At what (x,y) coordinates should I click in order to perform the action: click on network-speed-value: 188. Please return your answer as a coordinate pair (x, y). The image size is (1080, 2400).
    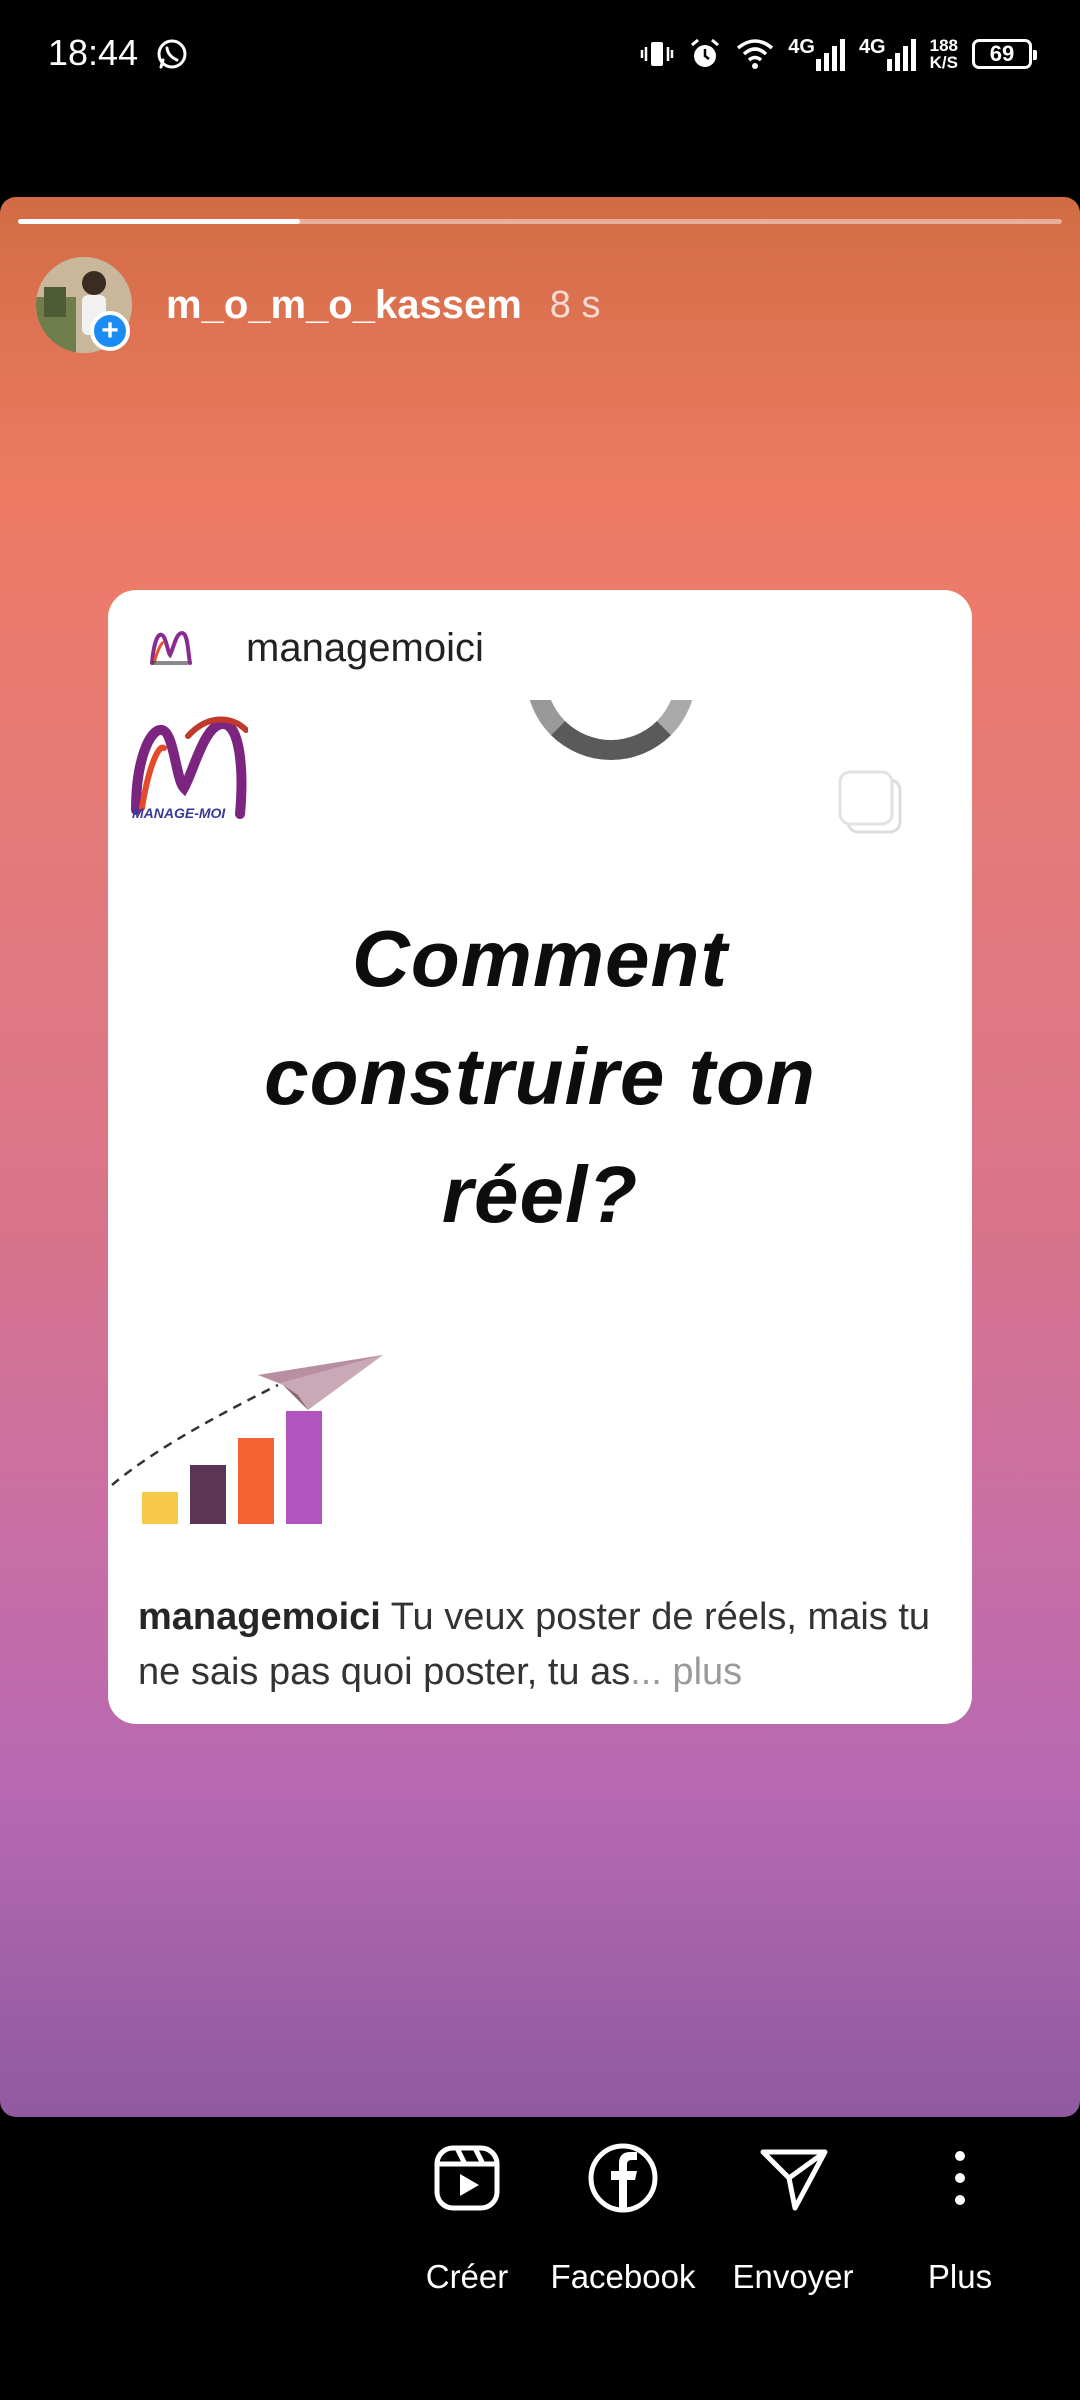
    Looking at the image, I should click on (943, 45).